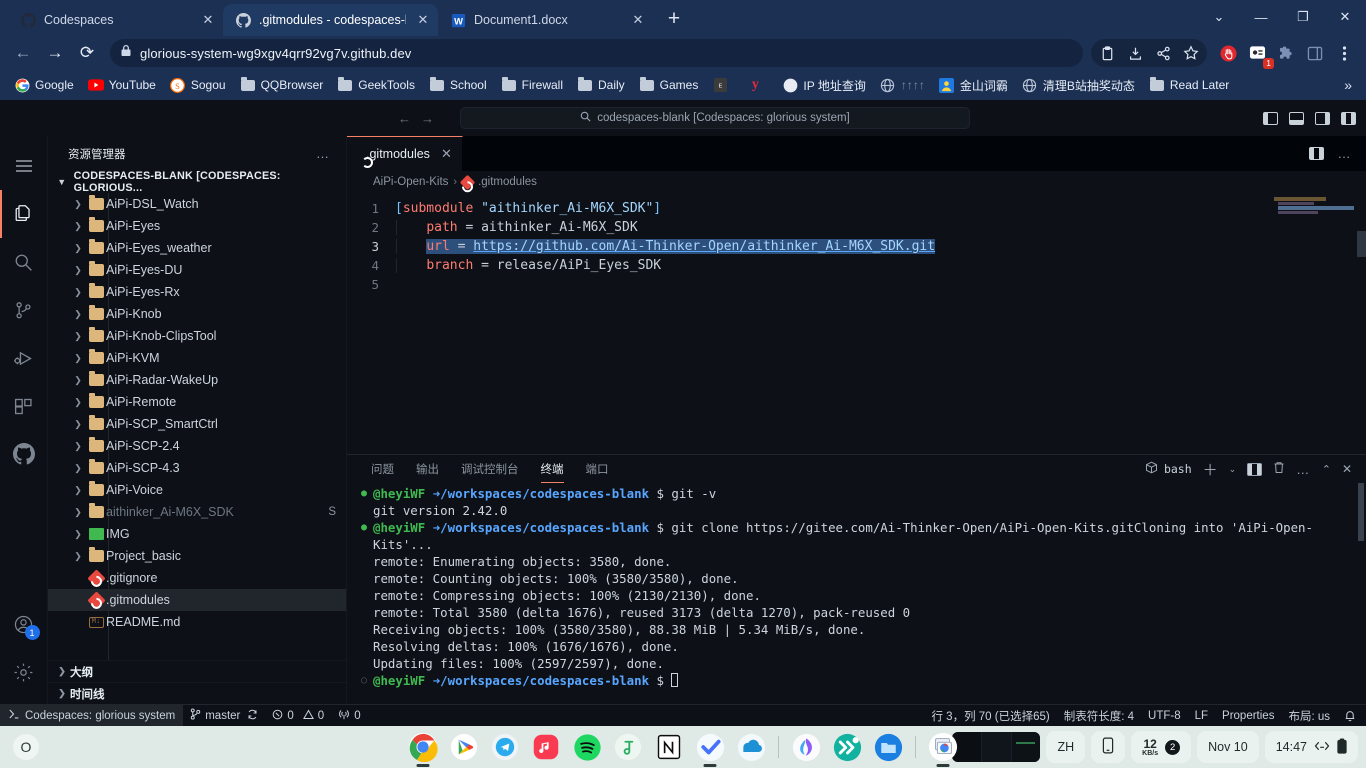  What do you see at coordinates (1107, 53) in the screenshot?
I see `clipboard-icon` at bounding box center [1107, 53].